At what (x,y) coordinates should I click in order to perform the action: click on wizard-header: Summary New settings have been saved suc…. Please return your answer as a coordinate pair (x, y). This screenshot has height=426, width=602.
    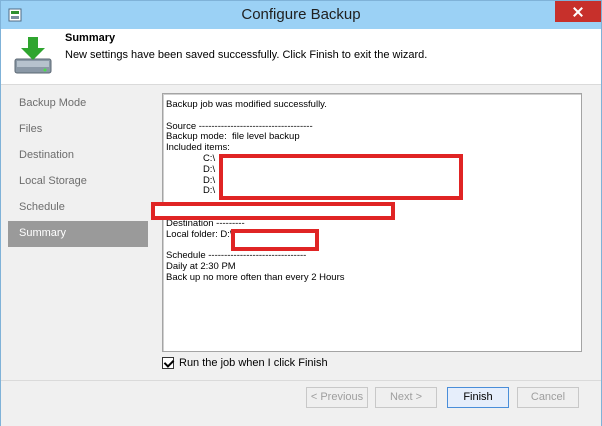
    Looking at the image, I should click on (301, 57).